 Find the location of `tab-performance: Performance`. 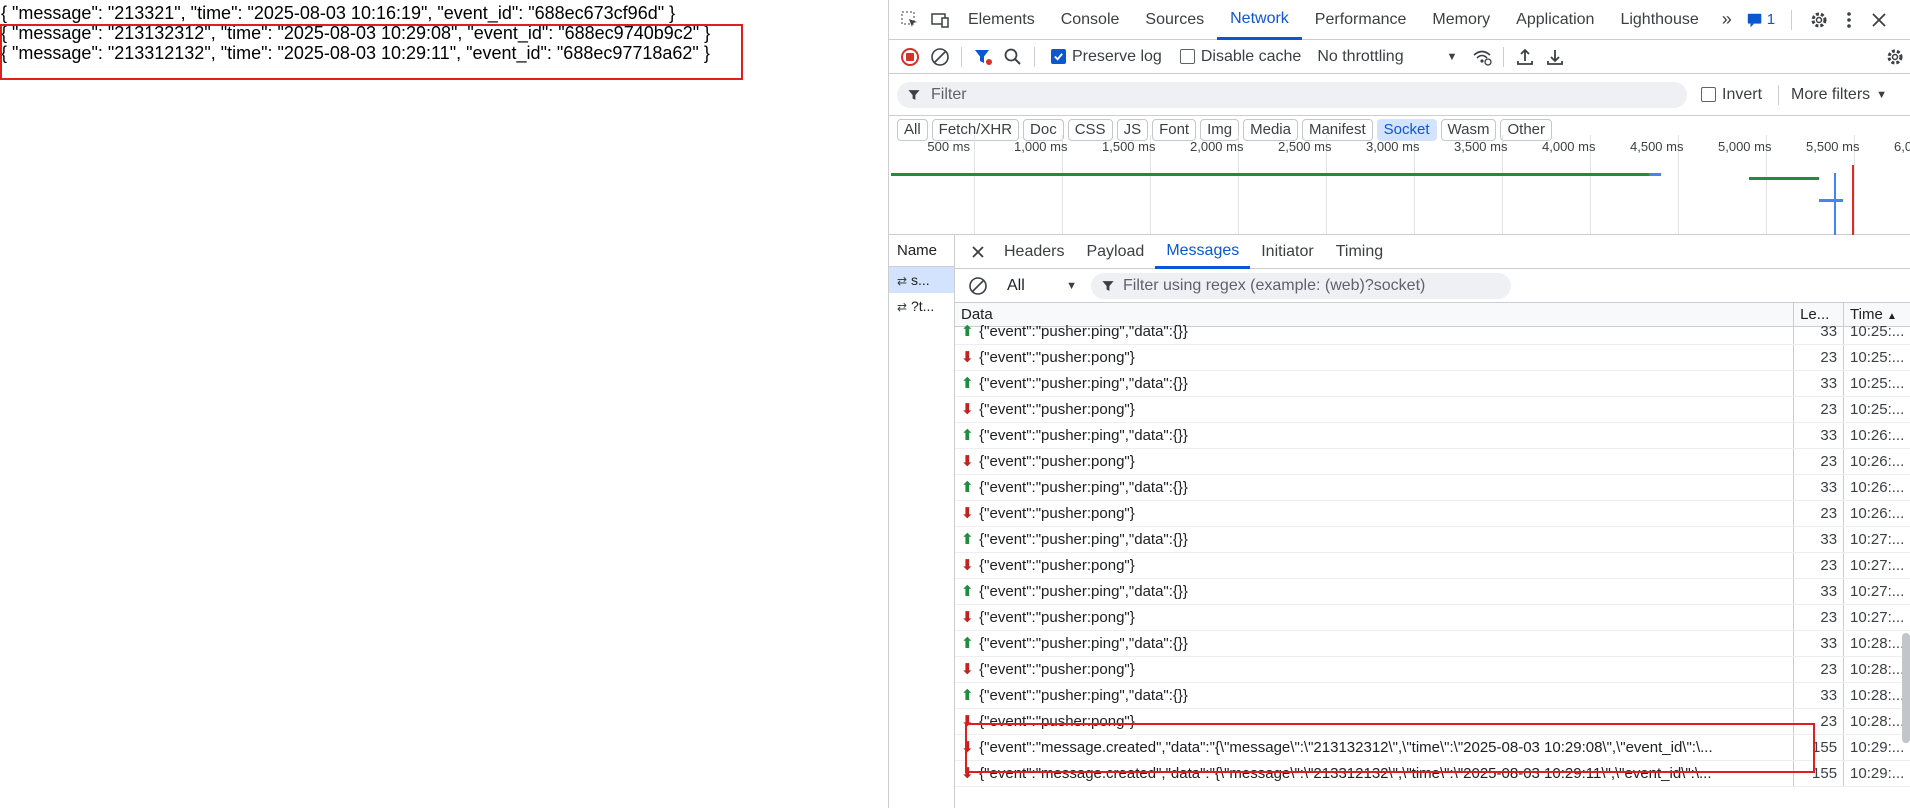

tab-performance: Performance is located at coordinates (1361, 20).